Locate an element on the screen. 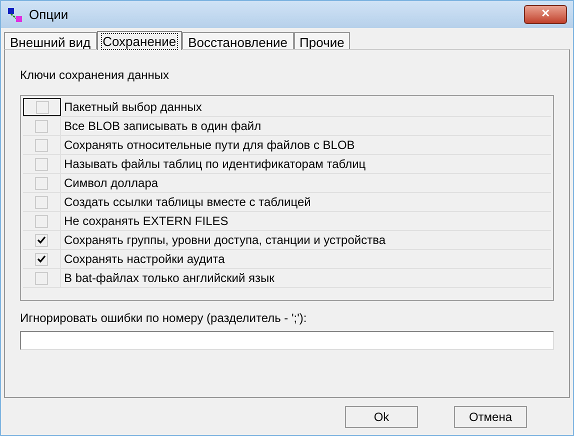  window-title: Опции is located at coordinates (48, 15).